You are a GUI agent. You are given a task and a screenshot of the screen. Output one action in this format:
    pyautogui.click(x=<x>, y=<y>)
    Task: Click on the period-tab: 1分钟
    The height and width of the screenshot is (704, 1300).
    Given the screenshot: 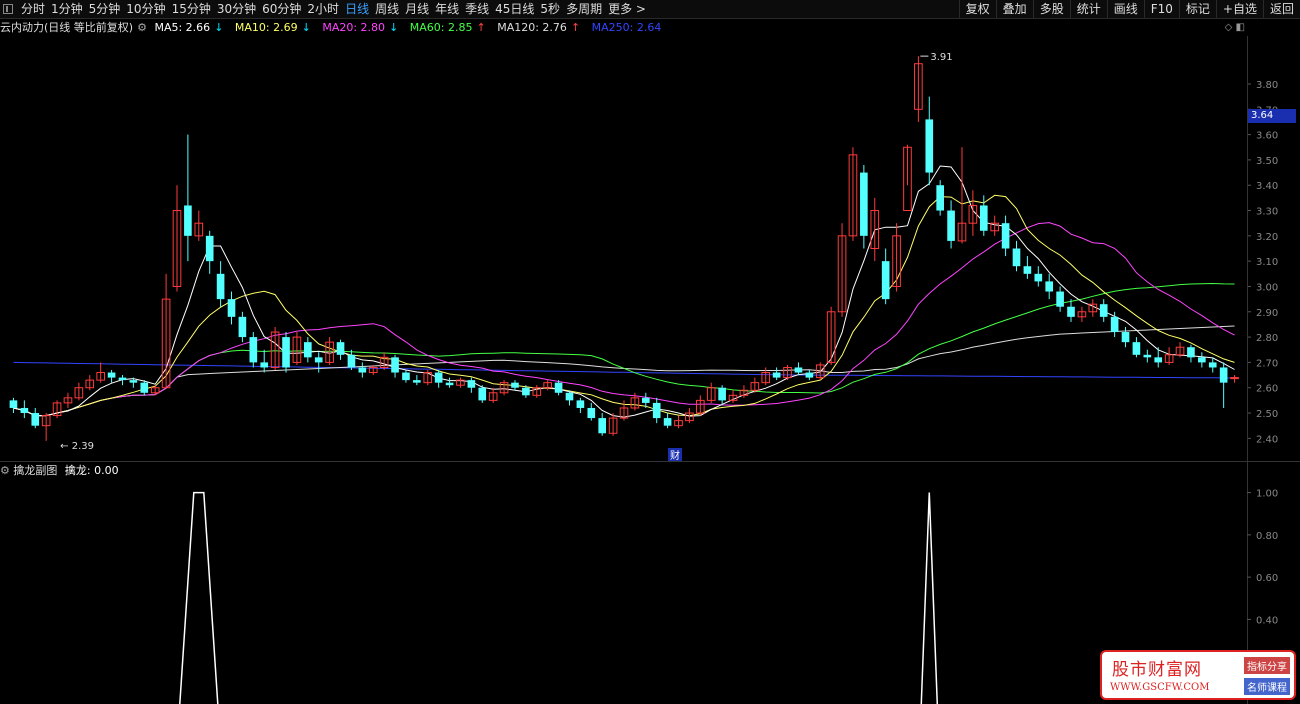 What is the action you would take?
    pyautogui.click(x=67, y=9)
    